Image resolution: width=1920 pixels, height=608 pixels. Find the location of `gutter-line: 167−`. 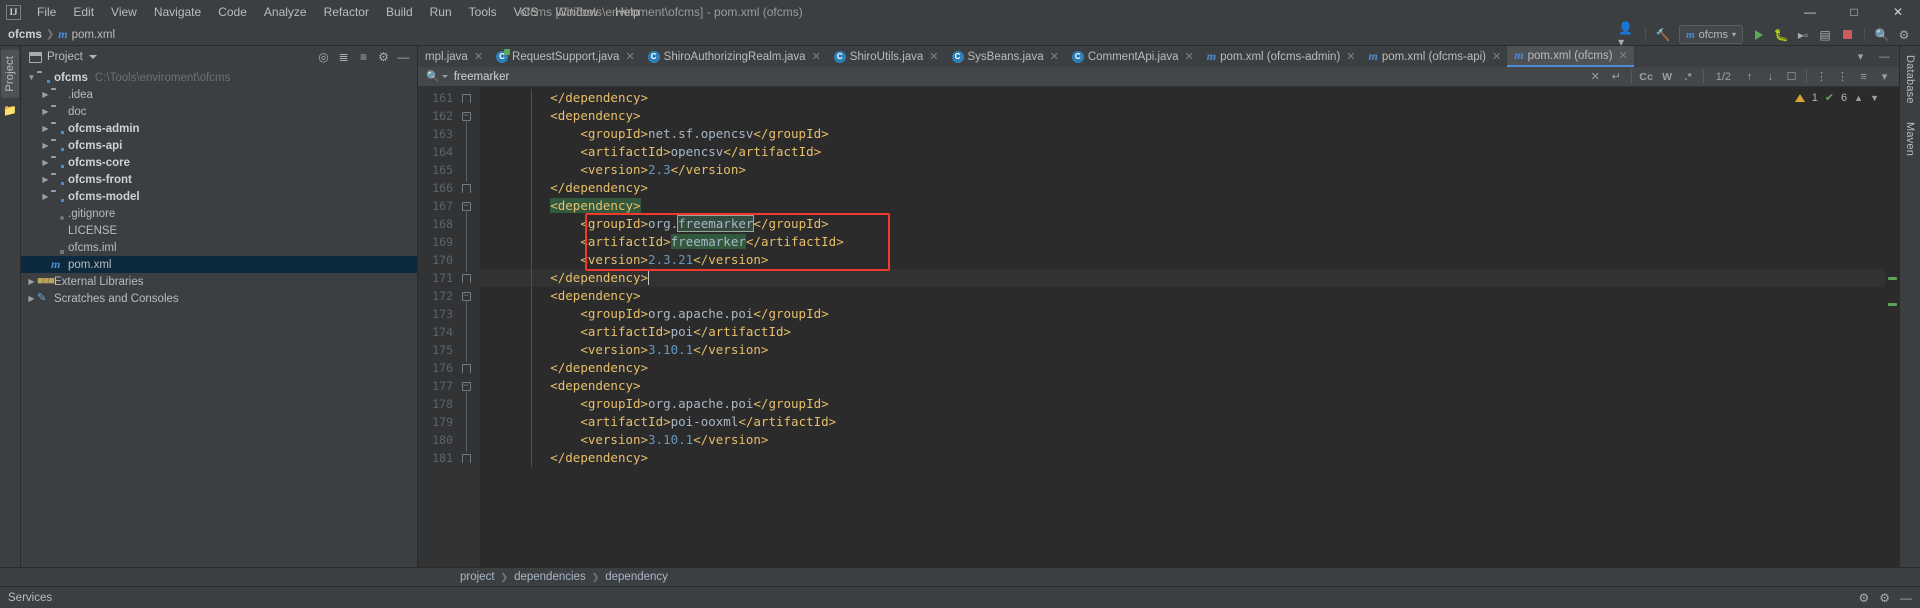

gutter-line: 167− is located at coordinates (449, 206).